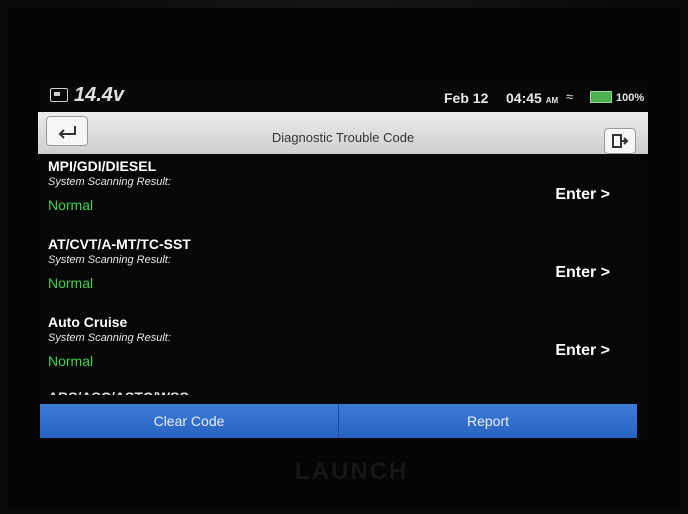 This screenshot has width=688, height=514. I want to click on title-bar: Diagnostic Trouble Code, so click(343, 133).